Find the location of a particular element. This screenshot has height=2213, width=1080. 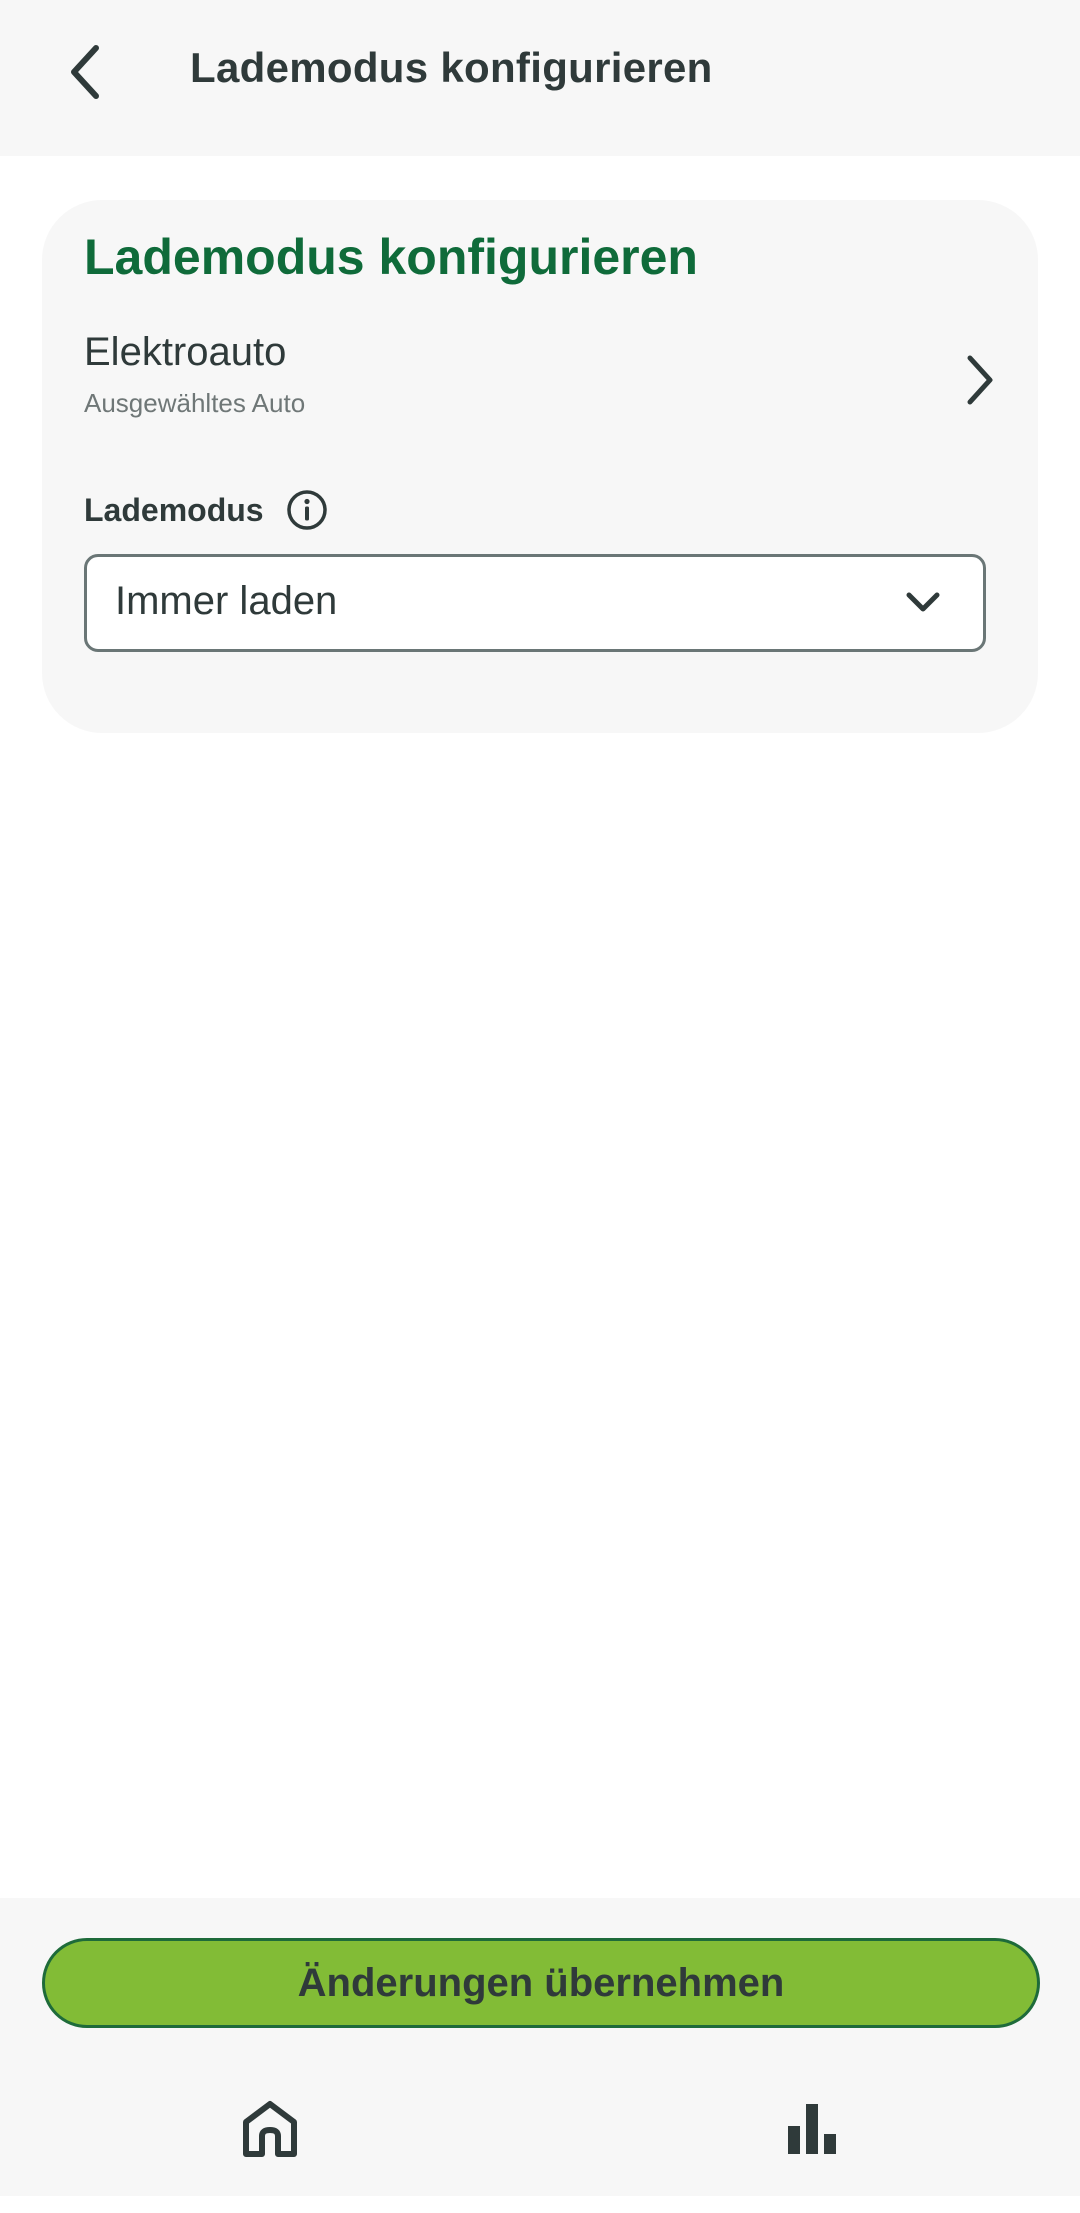

charging-mode-label: Lademodus is located at coordinates (174, 509).